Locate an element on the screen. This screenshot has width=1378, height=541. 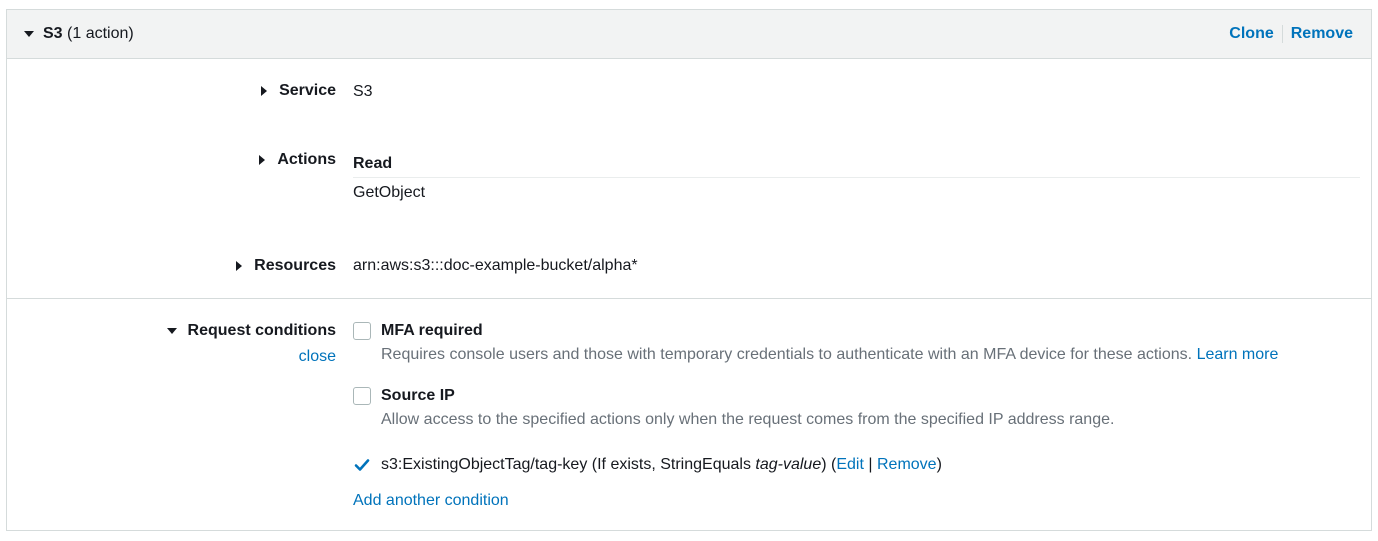
header-actions: Clone Remove is located at coordinates (1291, 34).